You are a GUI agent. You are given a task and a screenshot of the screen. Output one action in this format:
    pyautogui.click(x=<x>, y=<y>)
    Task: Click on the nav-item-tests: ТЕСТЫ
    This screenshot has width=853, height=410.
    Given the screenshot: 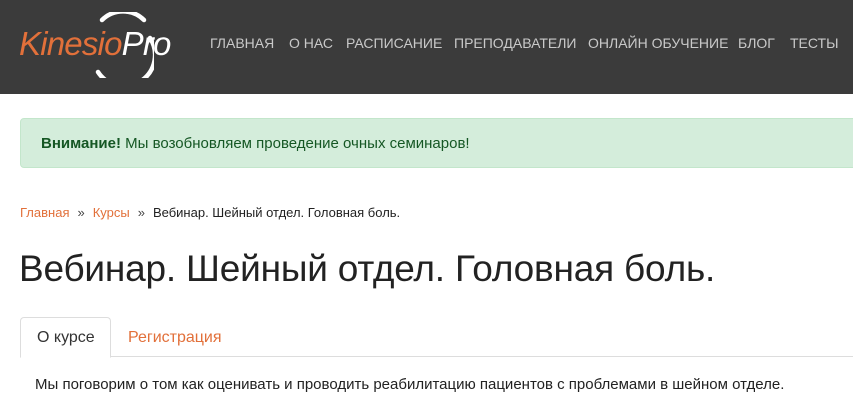 What is the action you would take?
    pyautogui.click(x=814, y=43)
    